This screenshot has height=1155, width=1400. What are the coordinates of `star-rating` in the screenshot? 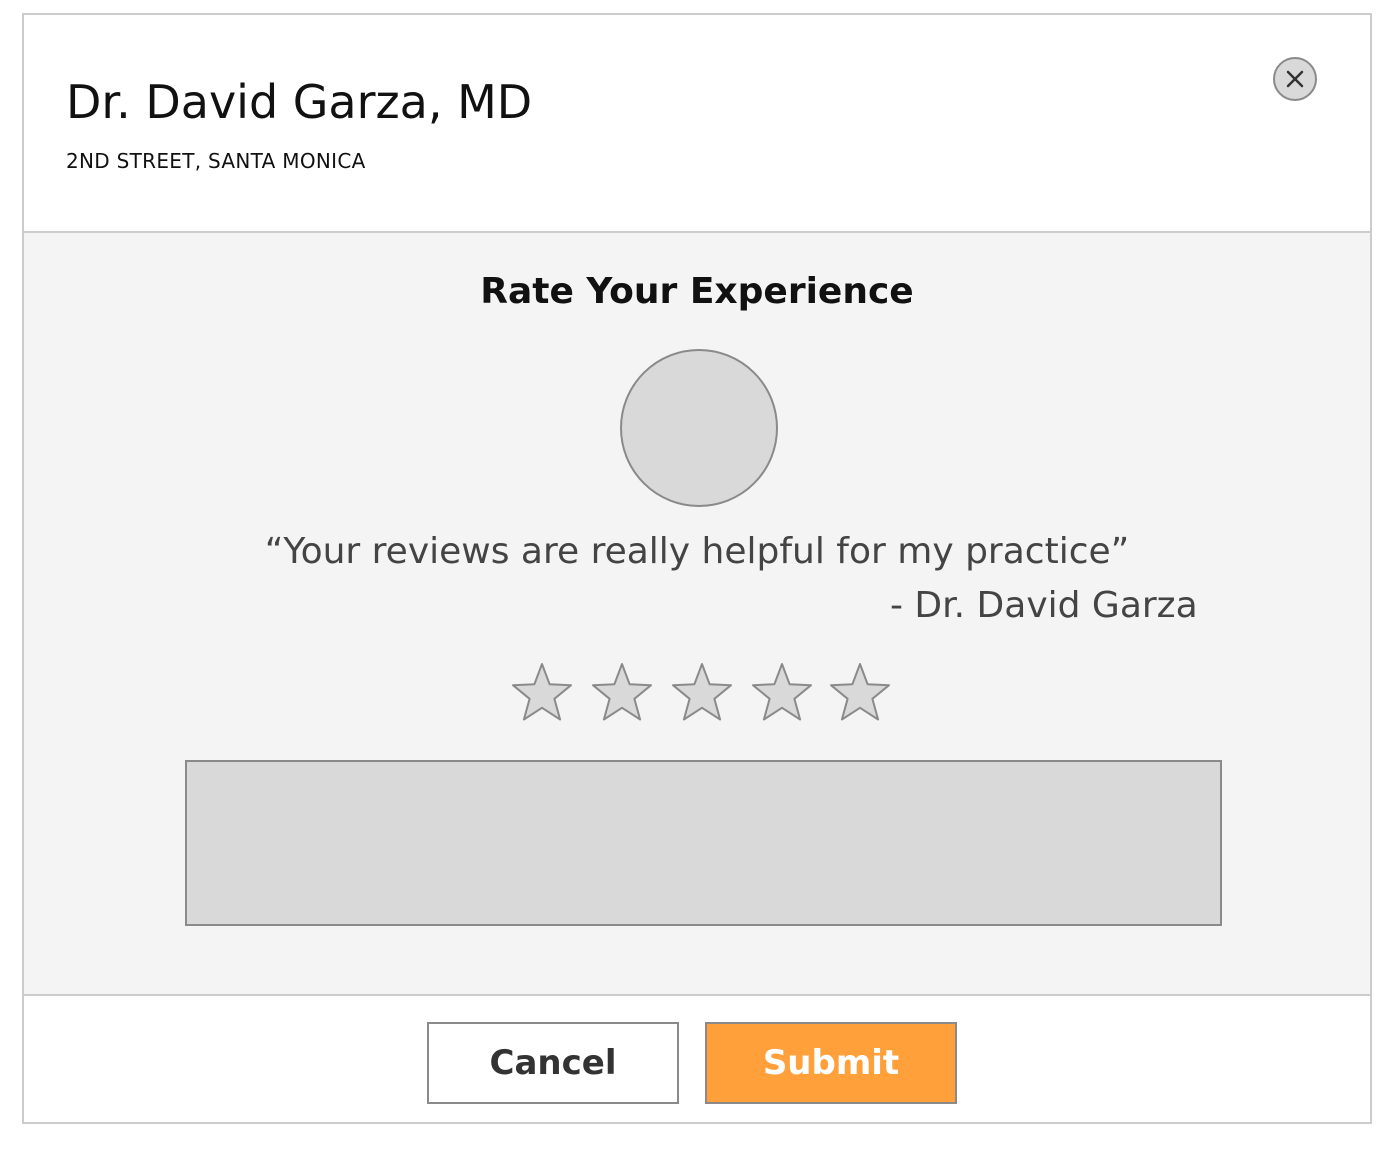 It's located at (709, 694).